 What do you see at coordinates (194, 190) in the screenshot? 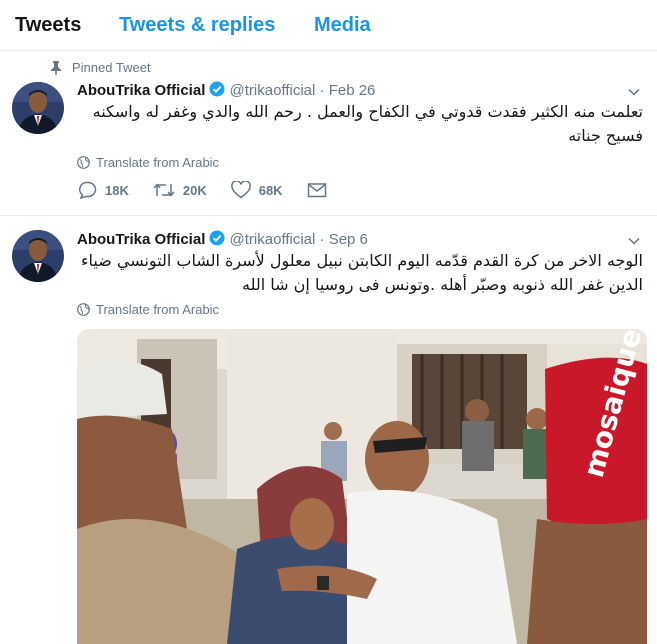
I see `retweet-count: 20K` at bounding box center [194, 190].